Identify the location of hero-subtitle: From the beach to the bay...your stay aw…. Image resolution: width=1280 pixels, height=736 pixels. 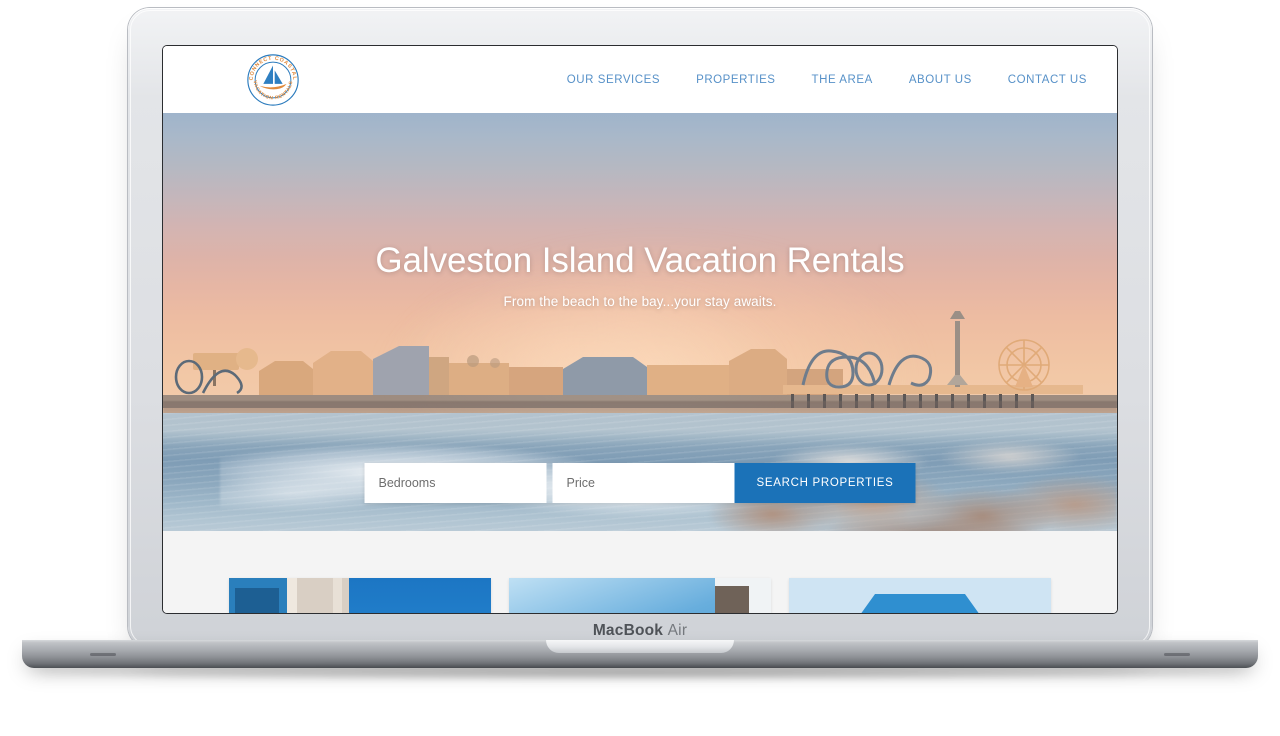
(640, 302).